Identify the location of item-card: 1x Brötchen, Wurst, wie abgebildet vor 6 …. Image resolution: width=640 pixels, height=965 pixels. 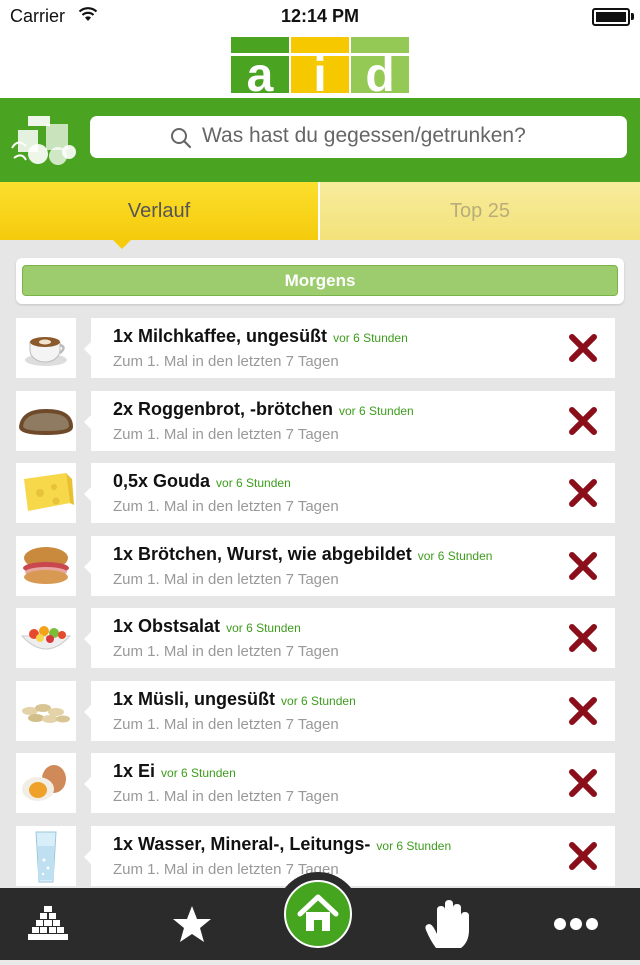
(349, 566).